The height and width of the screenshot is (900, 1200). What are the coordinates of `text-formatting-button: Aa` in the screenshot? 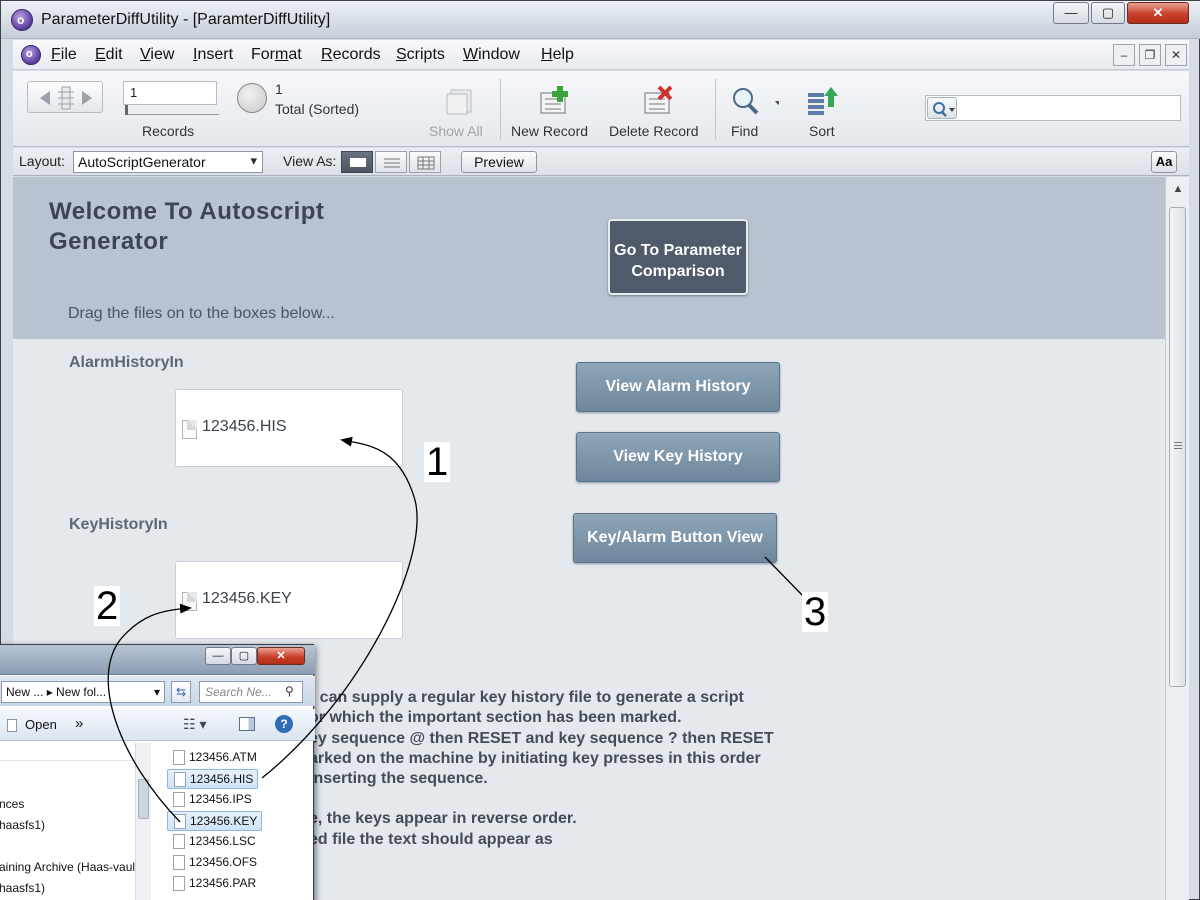 It's located at (1164, 162).